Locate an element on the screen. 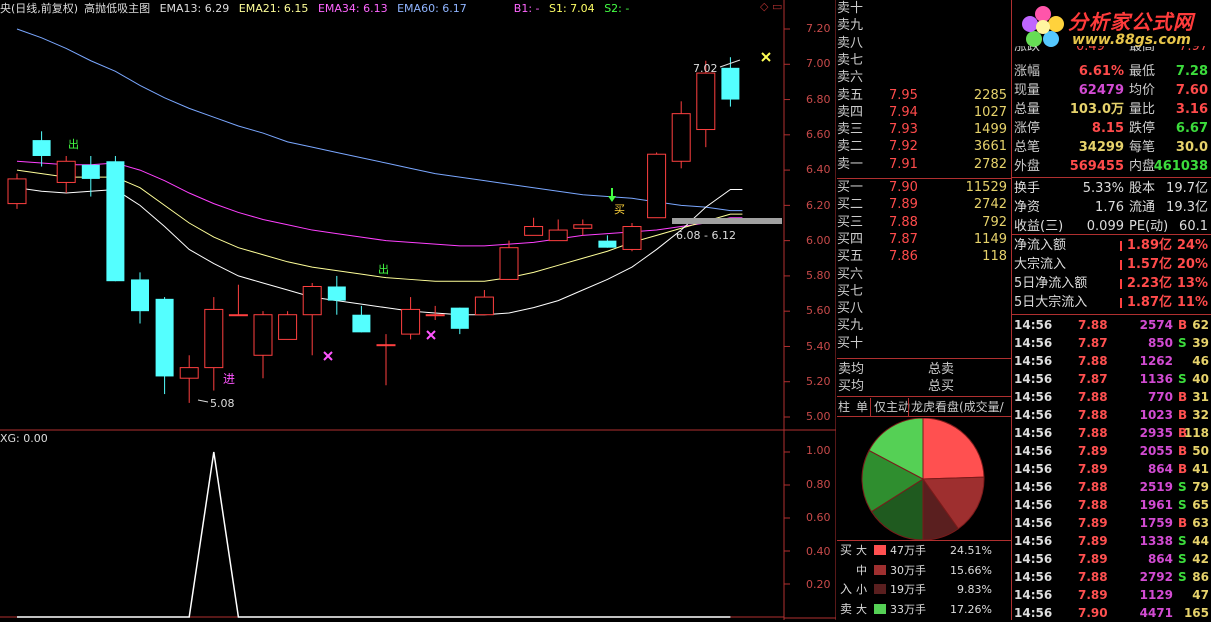 The height and width of the screenshot is (622, 1211). buy-level-10: 买十 is located at coordinates (923, 344).